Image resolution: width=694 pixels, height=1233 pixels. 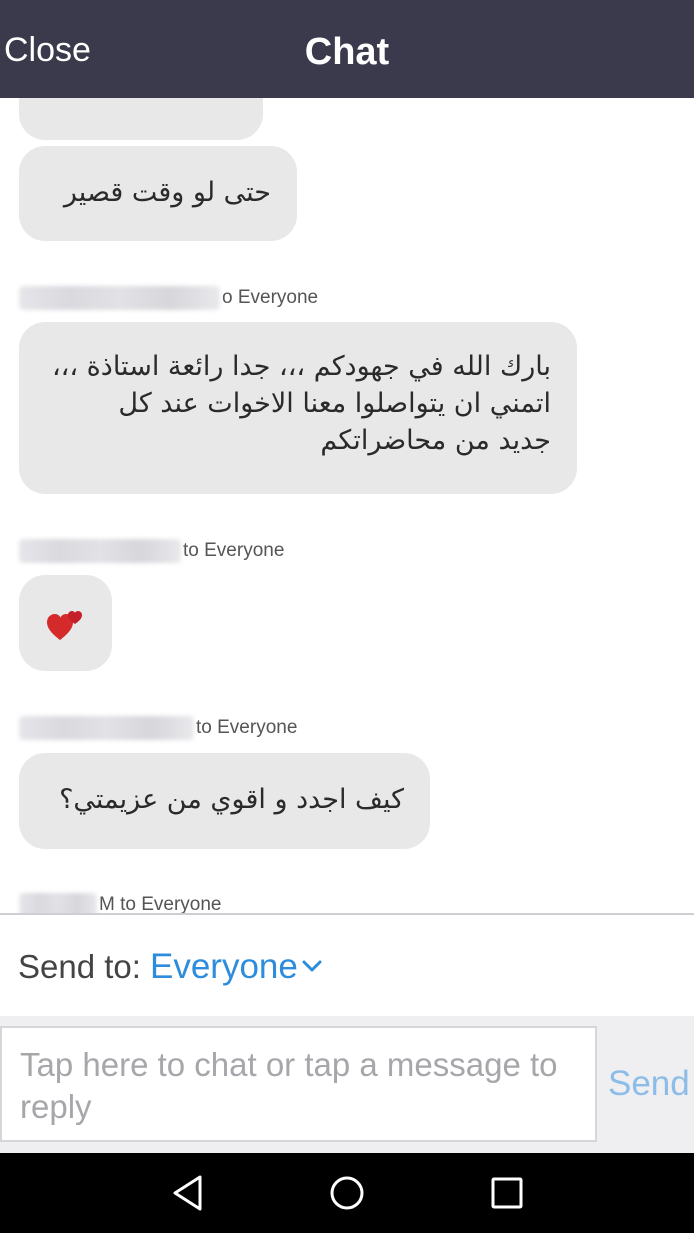 I want to click on message-text: حتى لو وقت قصير, so click(x=167, y=192).